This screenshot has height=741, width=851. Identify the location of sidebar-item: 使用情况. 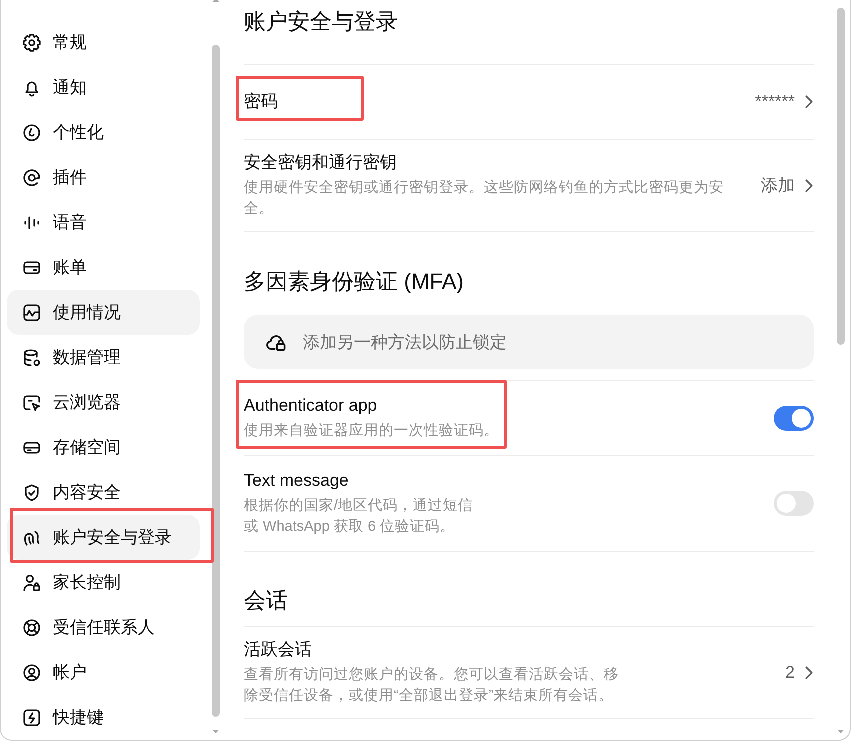
(103, 312).